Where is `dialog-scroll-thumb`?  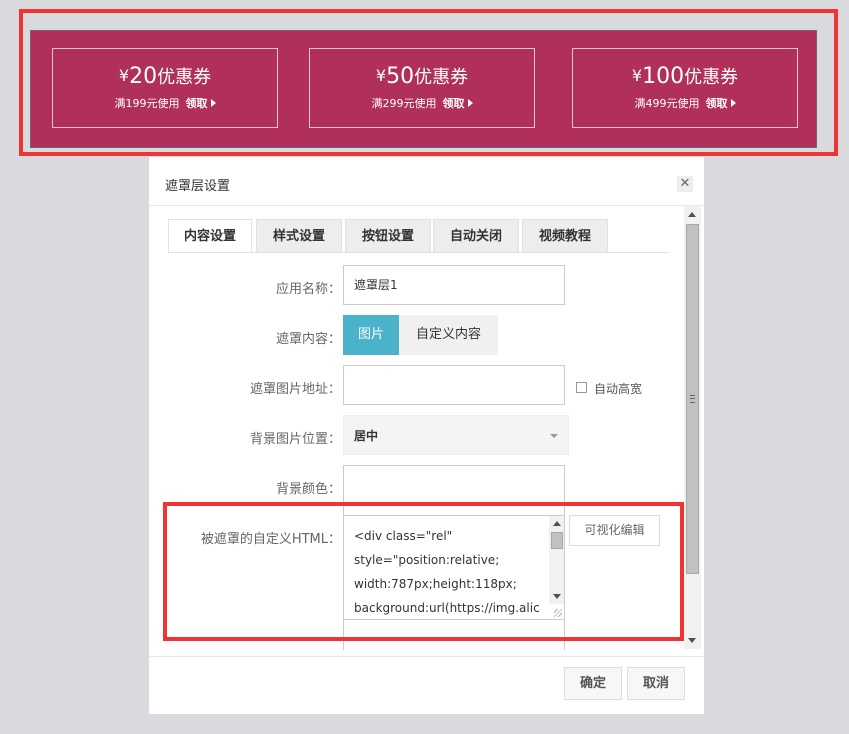 dialog-scroll-thumb is located at coordinates (692, 399).